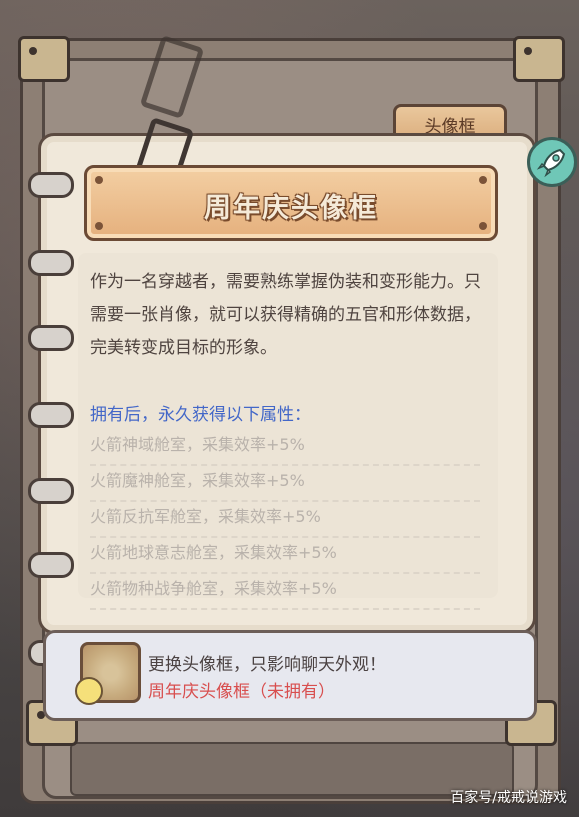  Describe the element at coordinates (44, 59) in the screenshot. I see `corner-bracket-top-left` at that location.